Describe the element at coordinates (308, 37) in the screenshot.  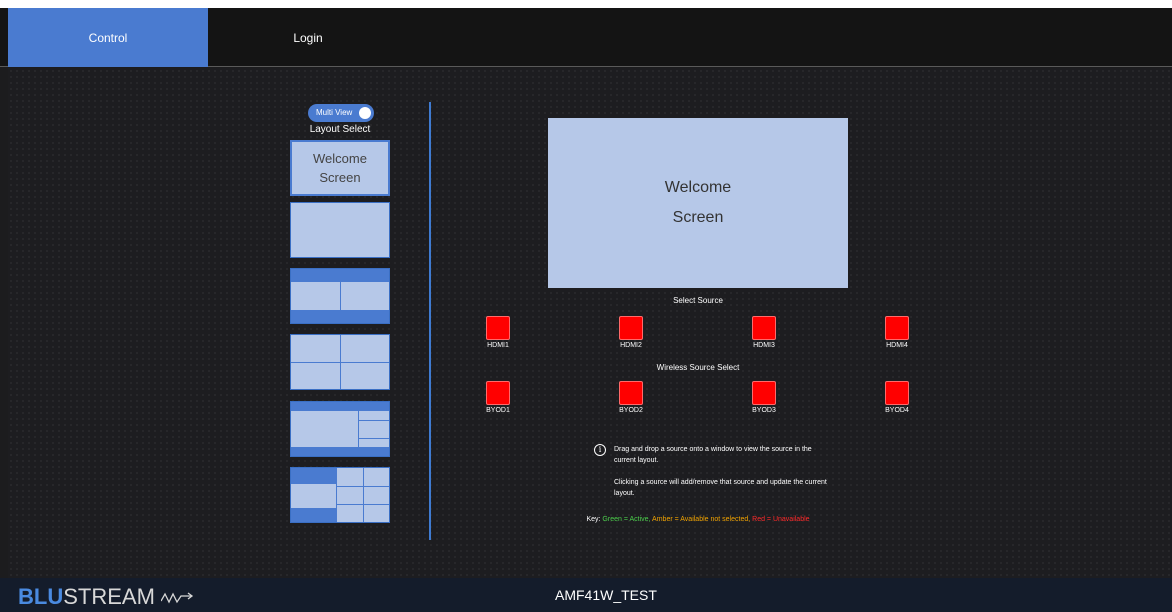
I see `tab-login: Login` at that location.